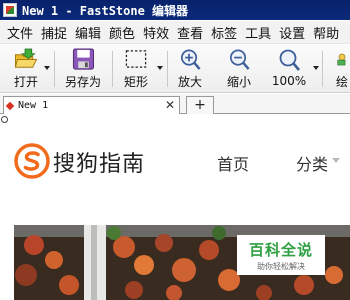 This screenshot has width=350, height=300. I want to click on rect-label: 矩形, so click(135, 82).